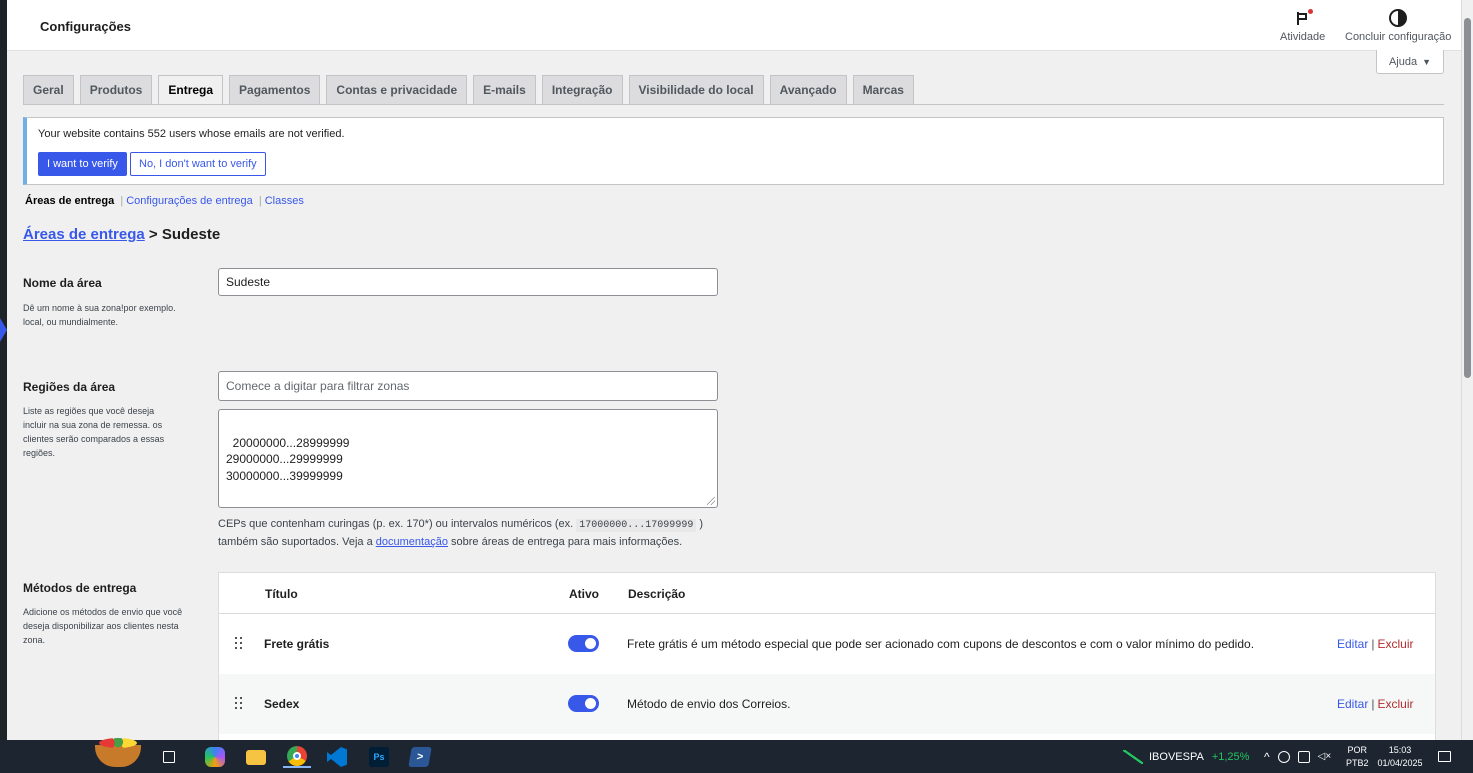  What do you see at coordinates (191, 90) in the screenshot?
I see `tab-entrega: Entrega` at bounding box center [191, 90].